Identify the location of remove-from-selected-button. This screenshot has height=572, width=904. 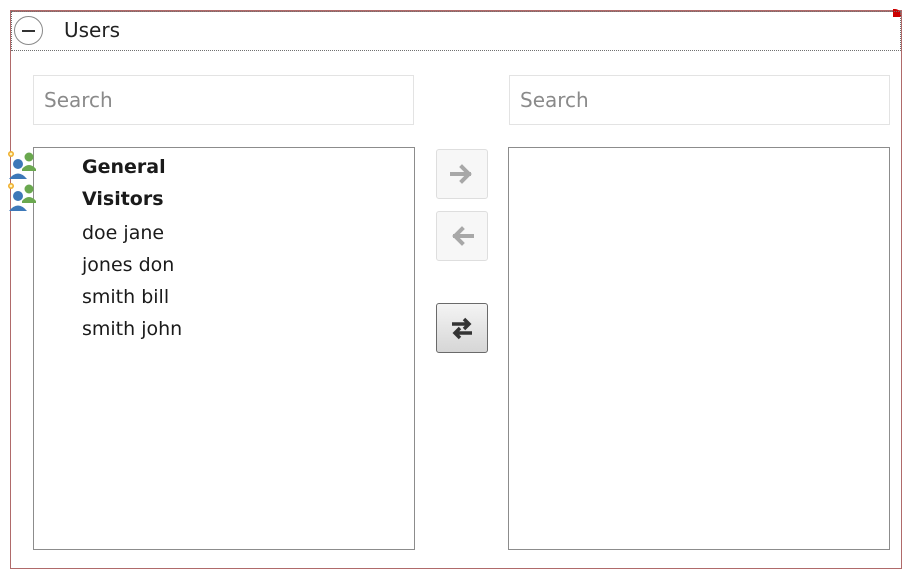
(462, 236).